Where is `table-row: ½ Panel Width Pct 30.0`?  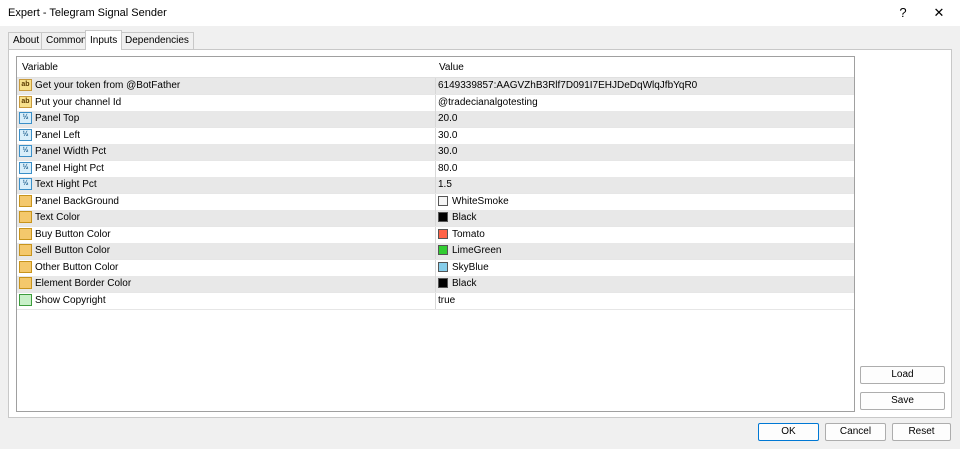
table-row: ½ Panel Width Pct 30.0 is located at coordinates (435, 152).